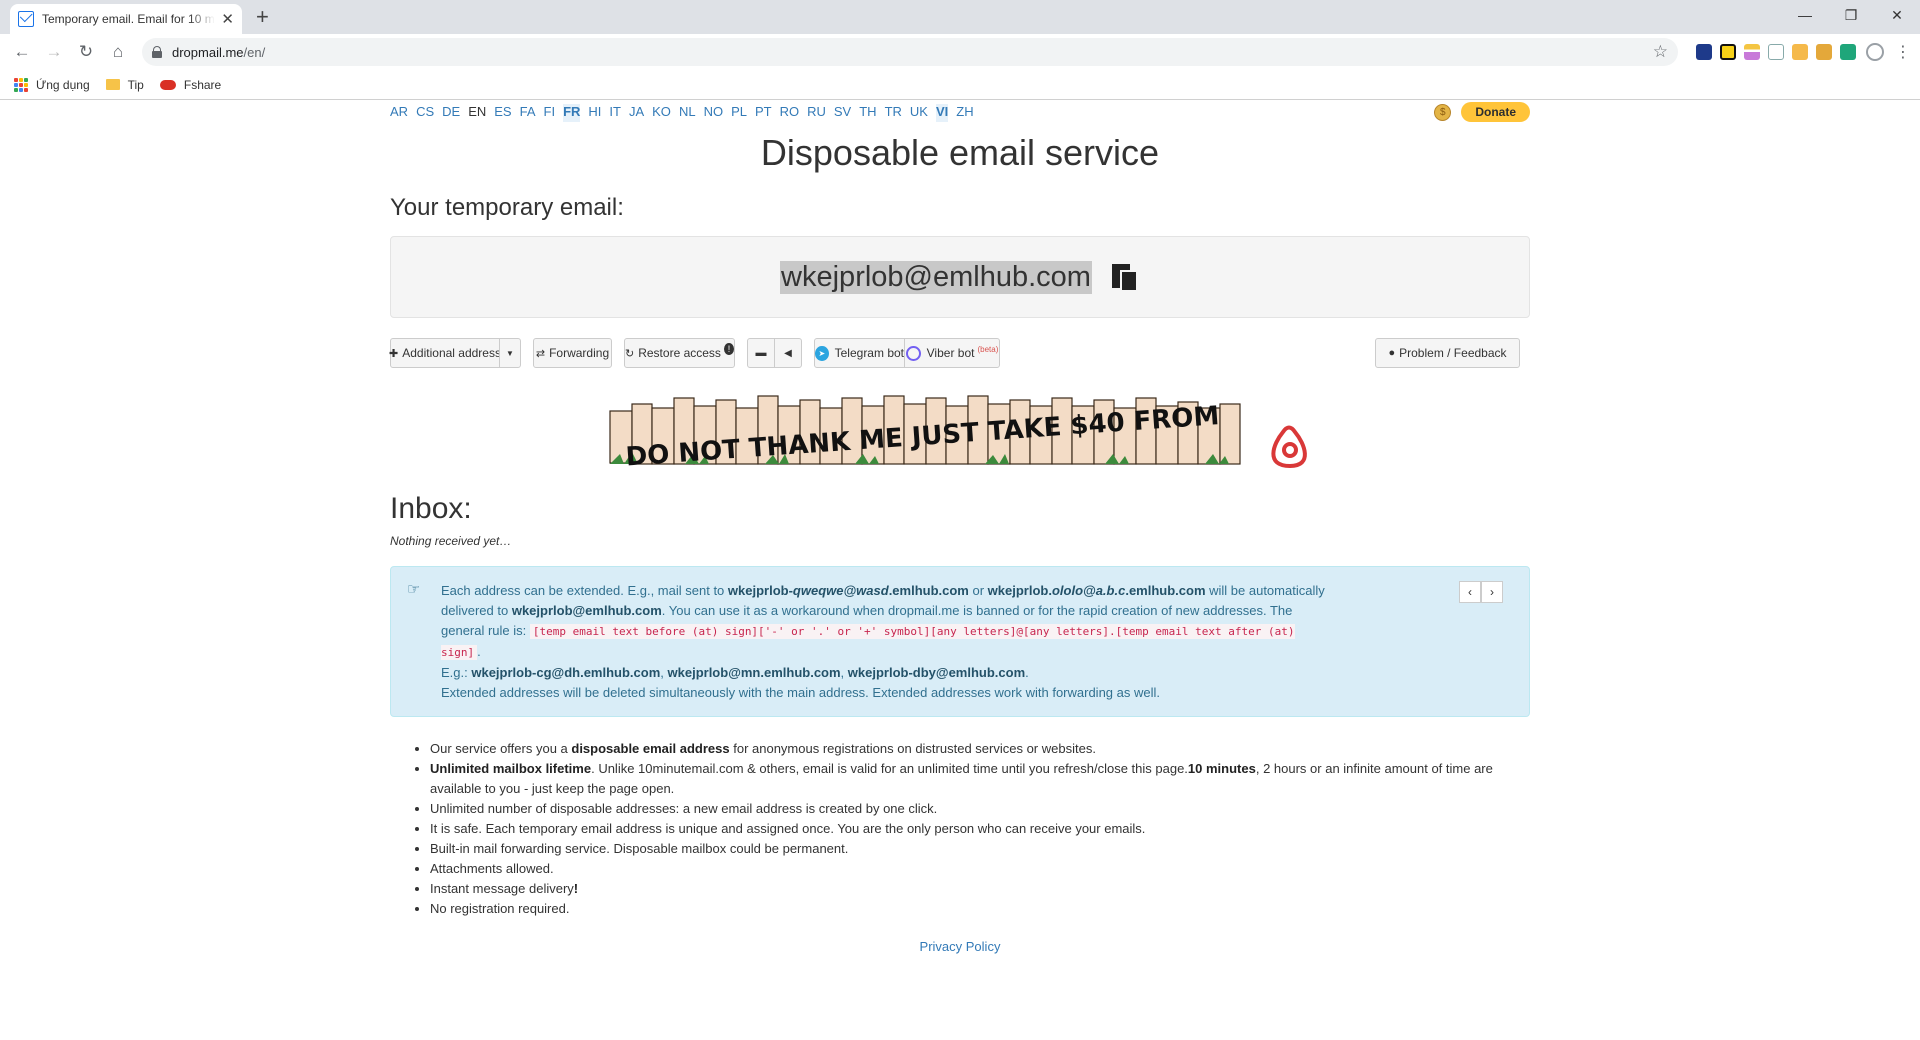 This screenshot has height=1040, width=1920. What do you see at coordinates (502, 113) in the screenshot?
I see `language-link-es: ES` at bounding box center [502, 113].